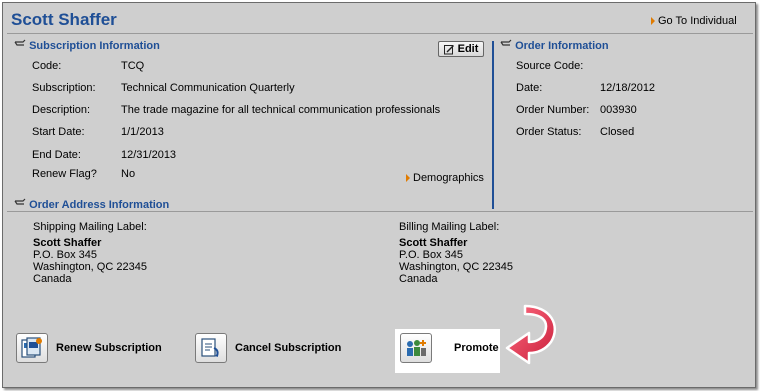 The image size is (760, 391). What do you see at coordinates (418, 279) in the screenshot?
I see `billing-line3: Canada` at bounding box center [418, 279].